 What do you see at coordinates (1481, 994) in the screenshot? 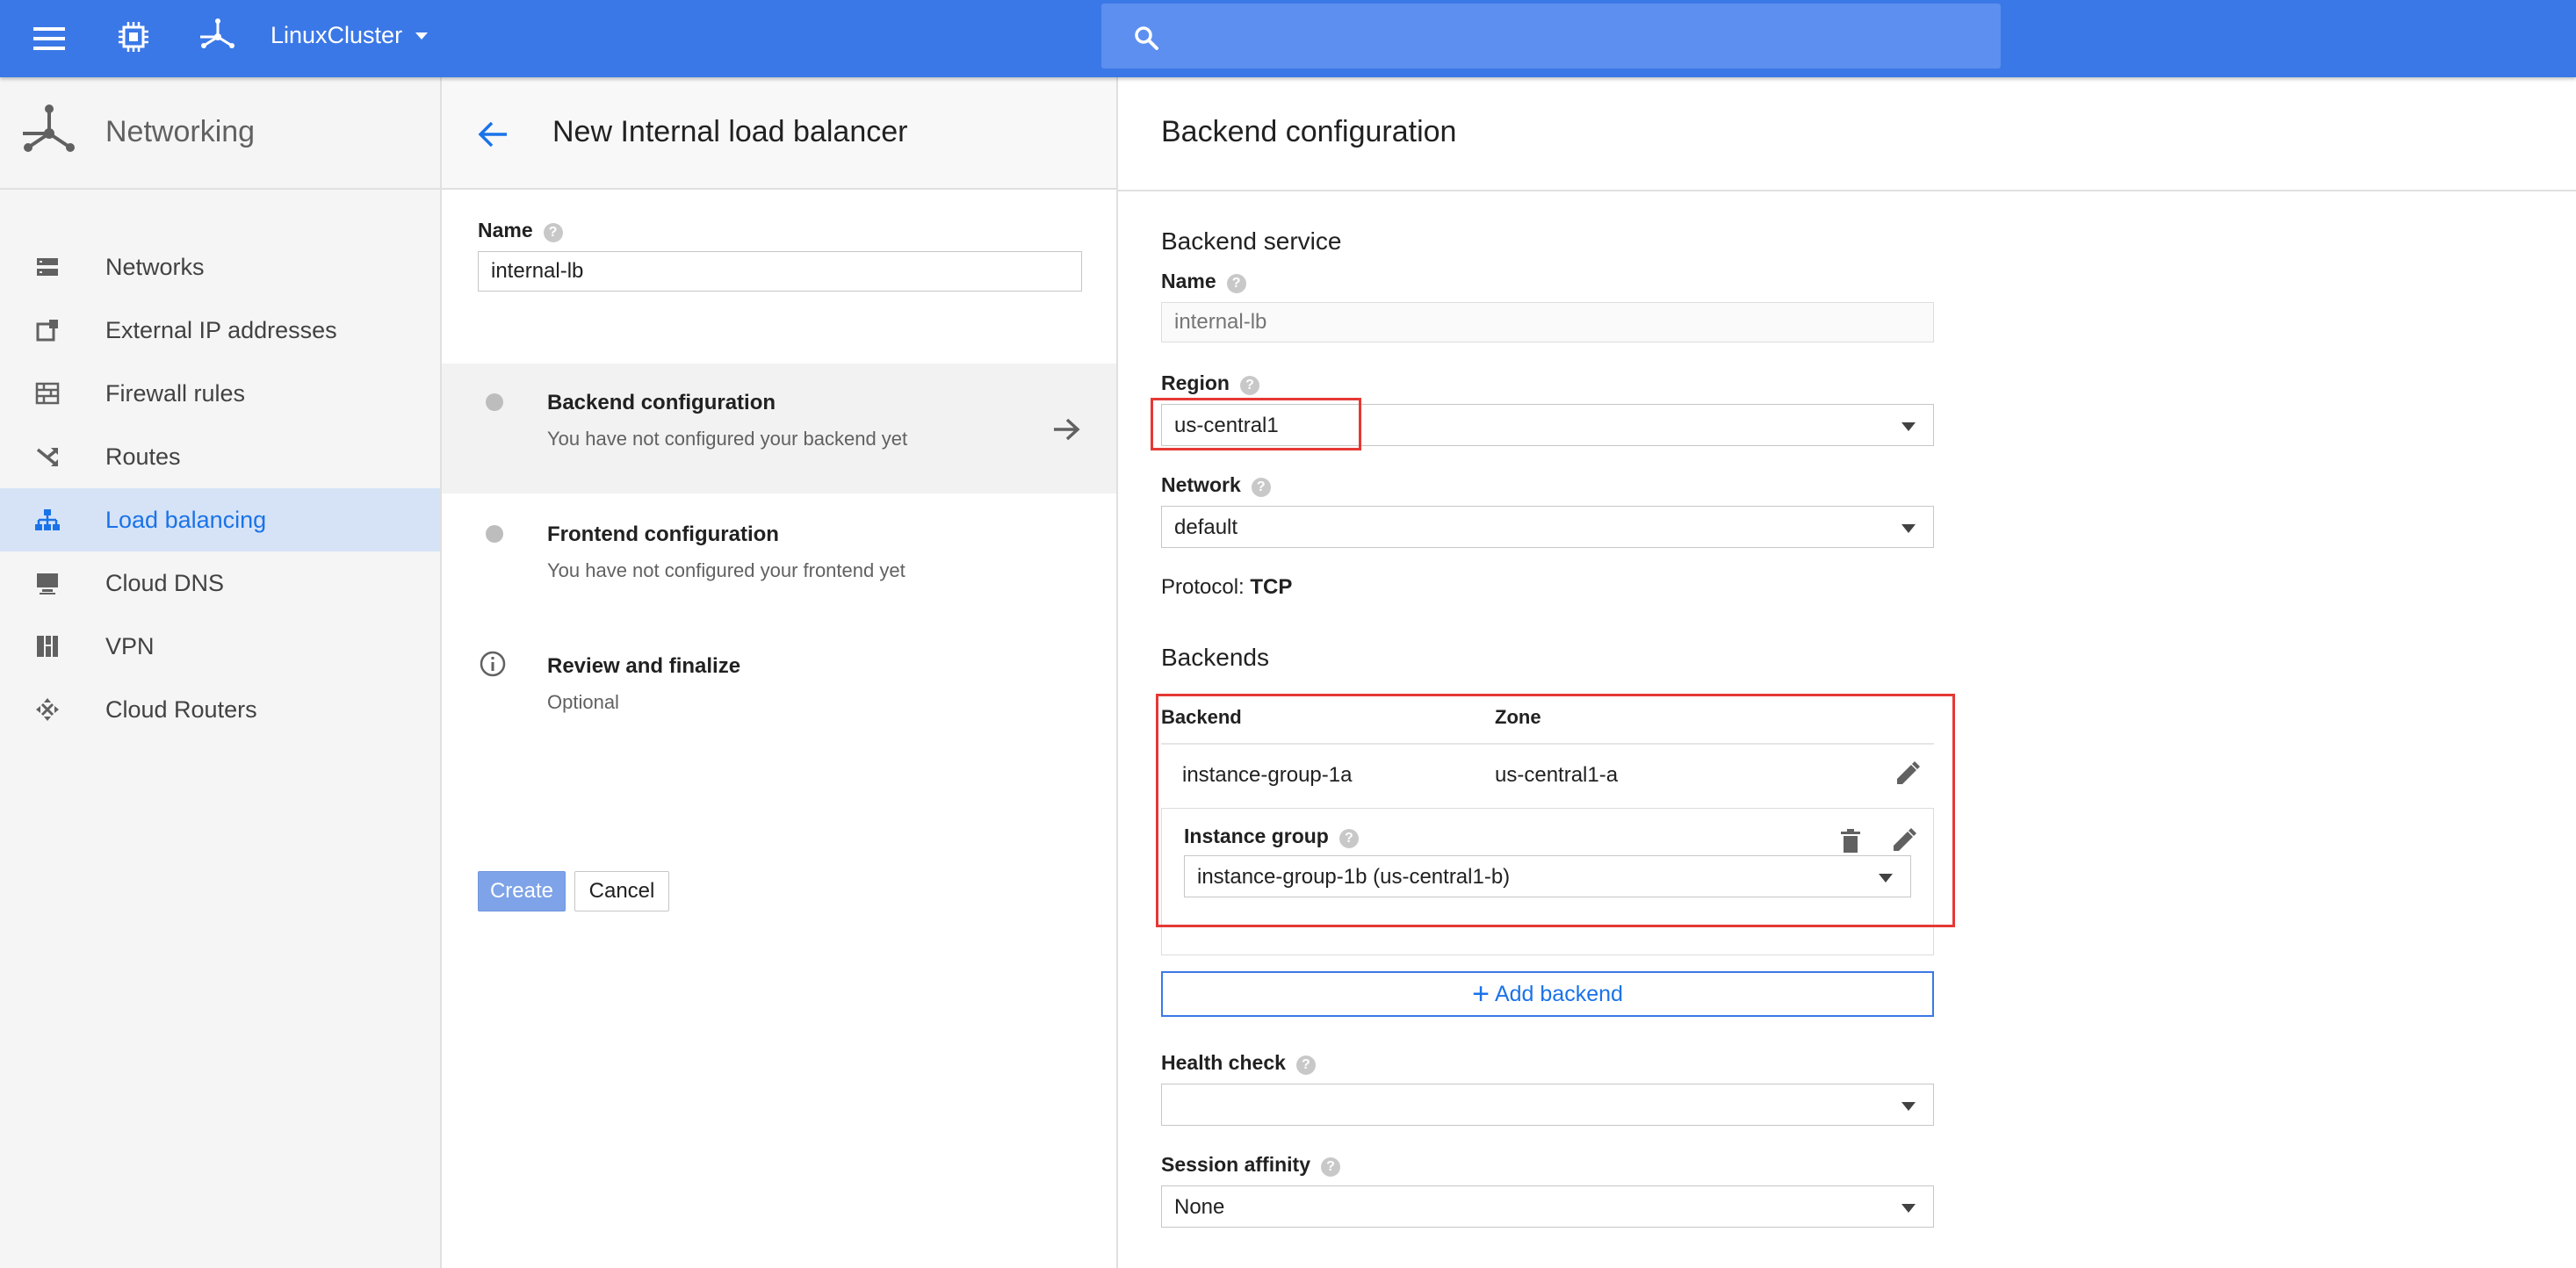
I see `plus-icon: +` at bounding box center [1481, 994].